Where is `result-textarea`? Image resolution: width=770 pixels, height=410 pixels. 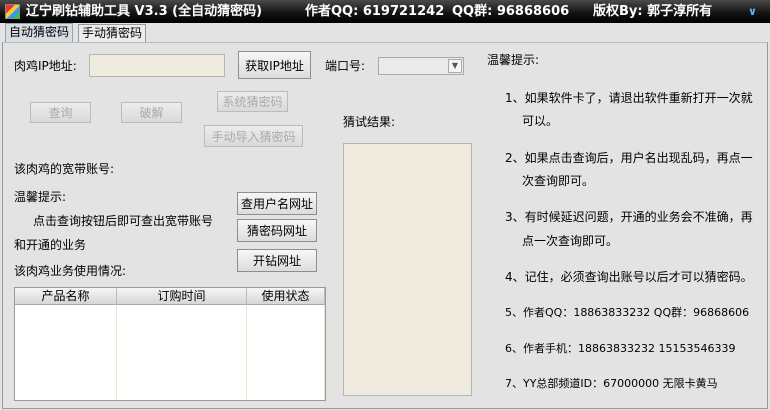
result-textarea is located at coordinates (407, 269).